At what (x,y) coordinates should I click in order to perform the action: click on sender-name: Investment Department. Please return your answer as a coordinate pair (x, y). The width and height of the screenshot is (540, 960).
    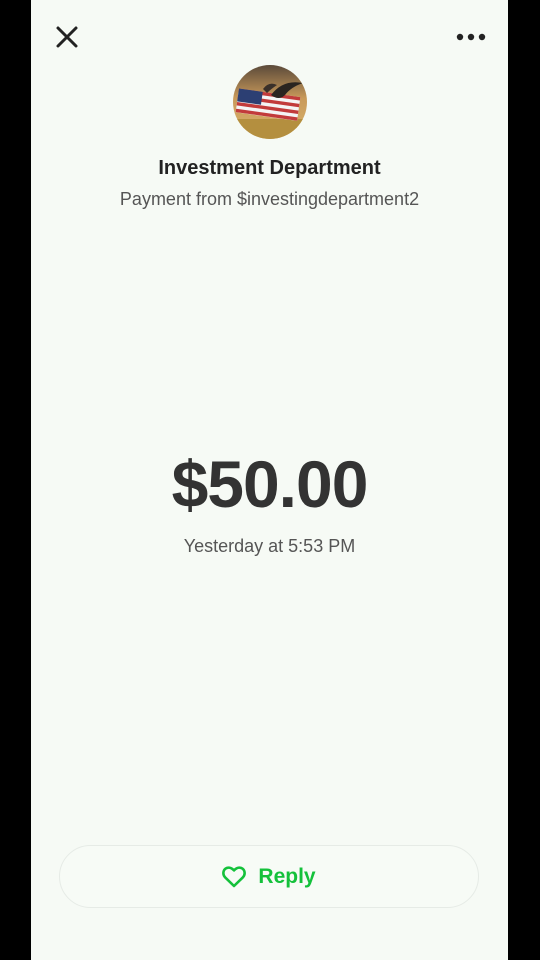
    Looking at the image, I should click on (269, 168).